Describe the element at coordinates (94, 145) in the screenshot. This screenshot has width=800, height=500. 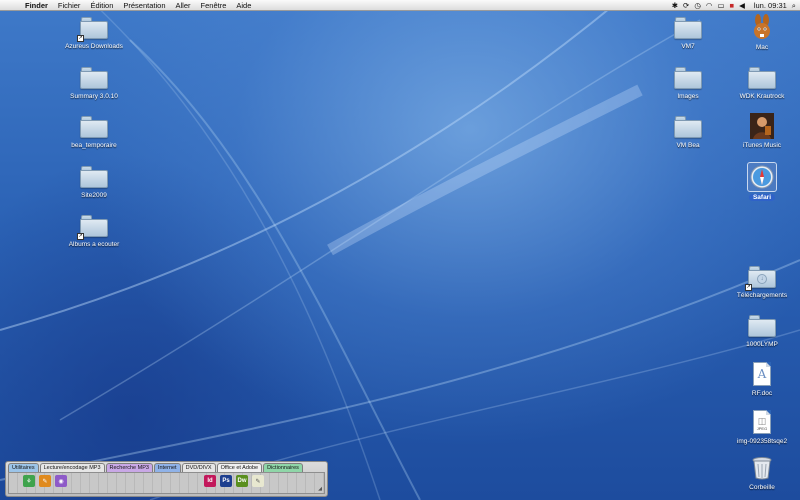
I see `desktop-item-label: bea_temporaire` at that location.